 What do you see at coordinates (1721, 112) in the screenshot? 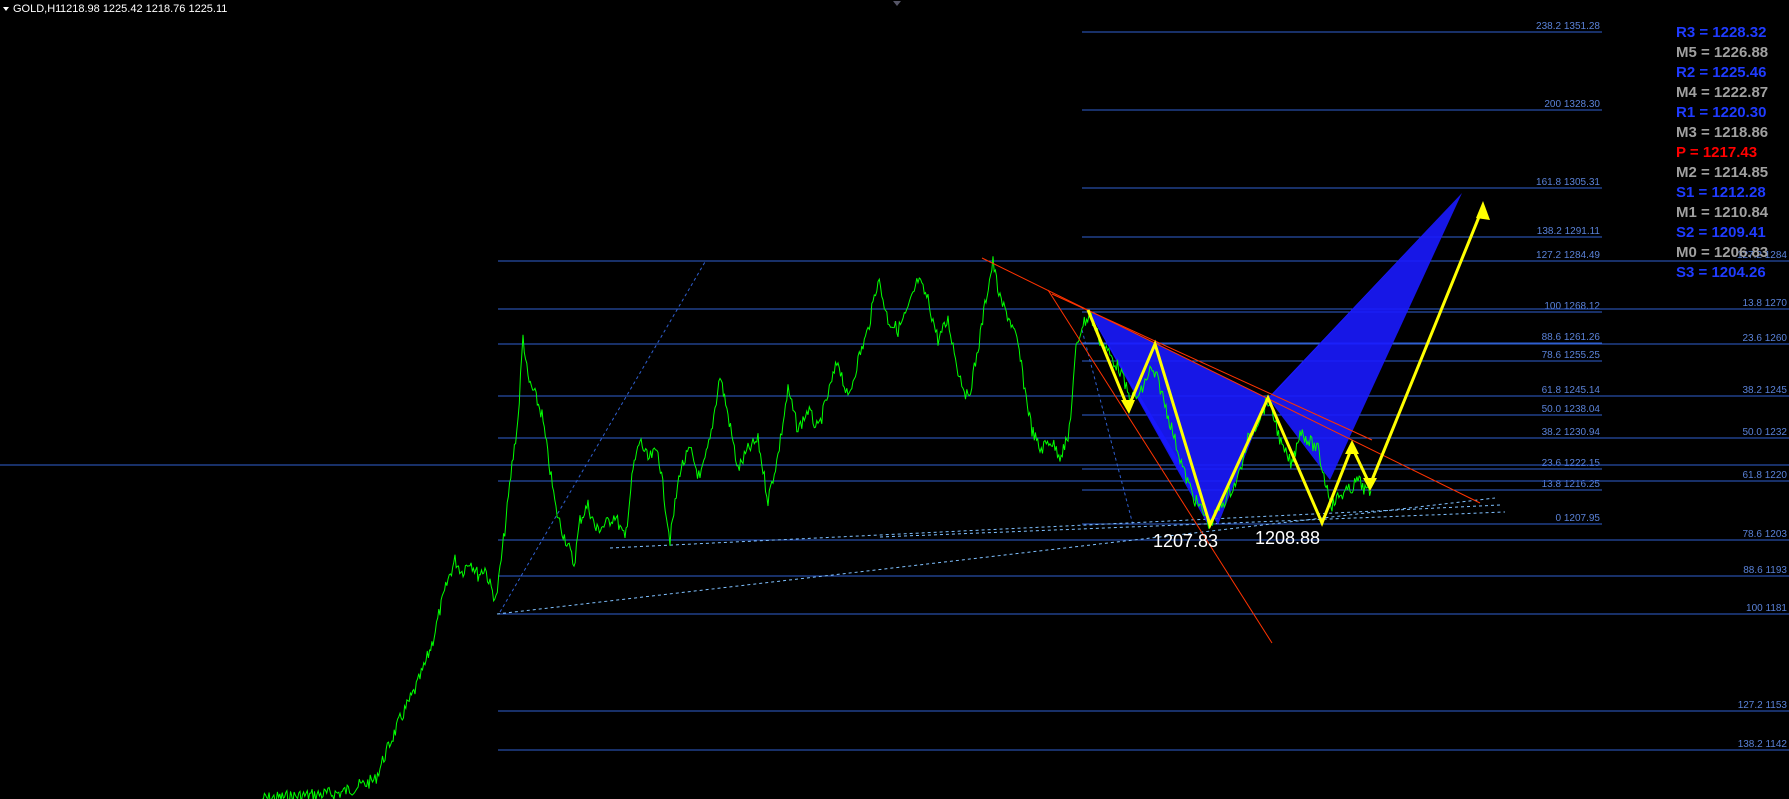
I see `pivot-level-label: R1 = 1220.30` at bounding box center [1721, 112].